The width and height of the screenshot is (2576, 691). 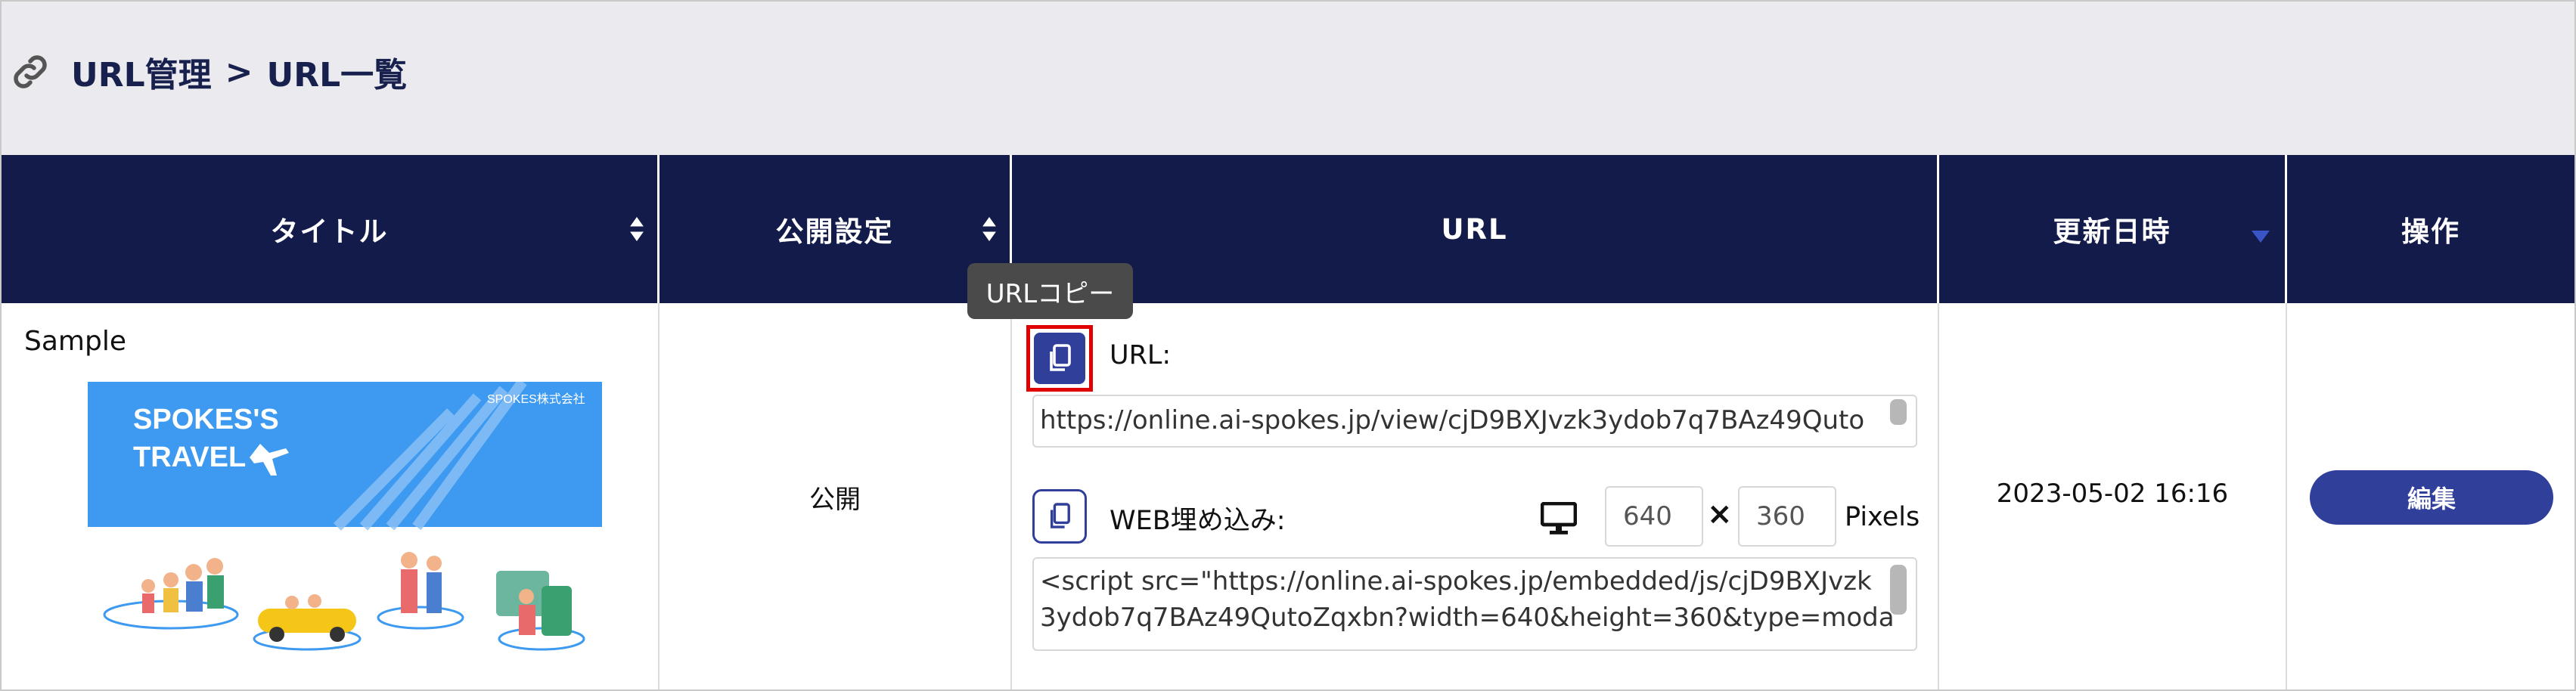 I want to click on breadcrumb: URL管理 > URL一覧, so click(x=207, y=71).